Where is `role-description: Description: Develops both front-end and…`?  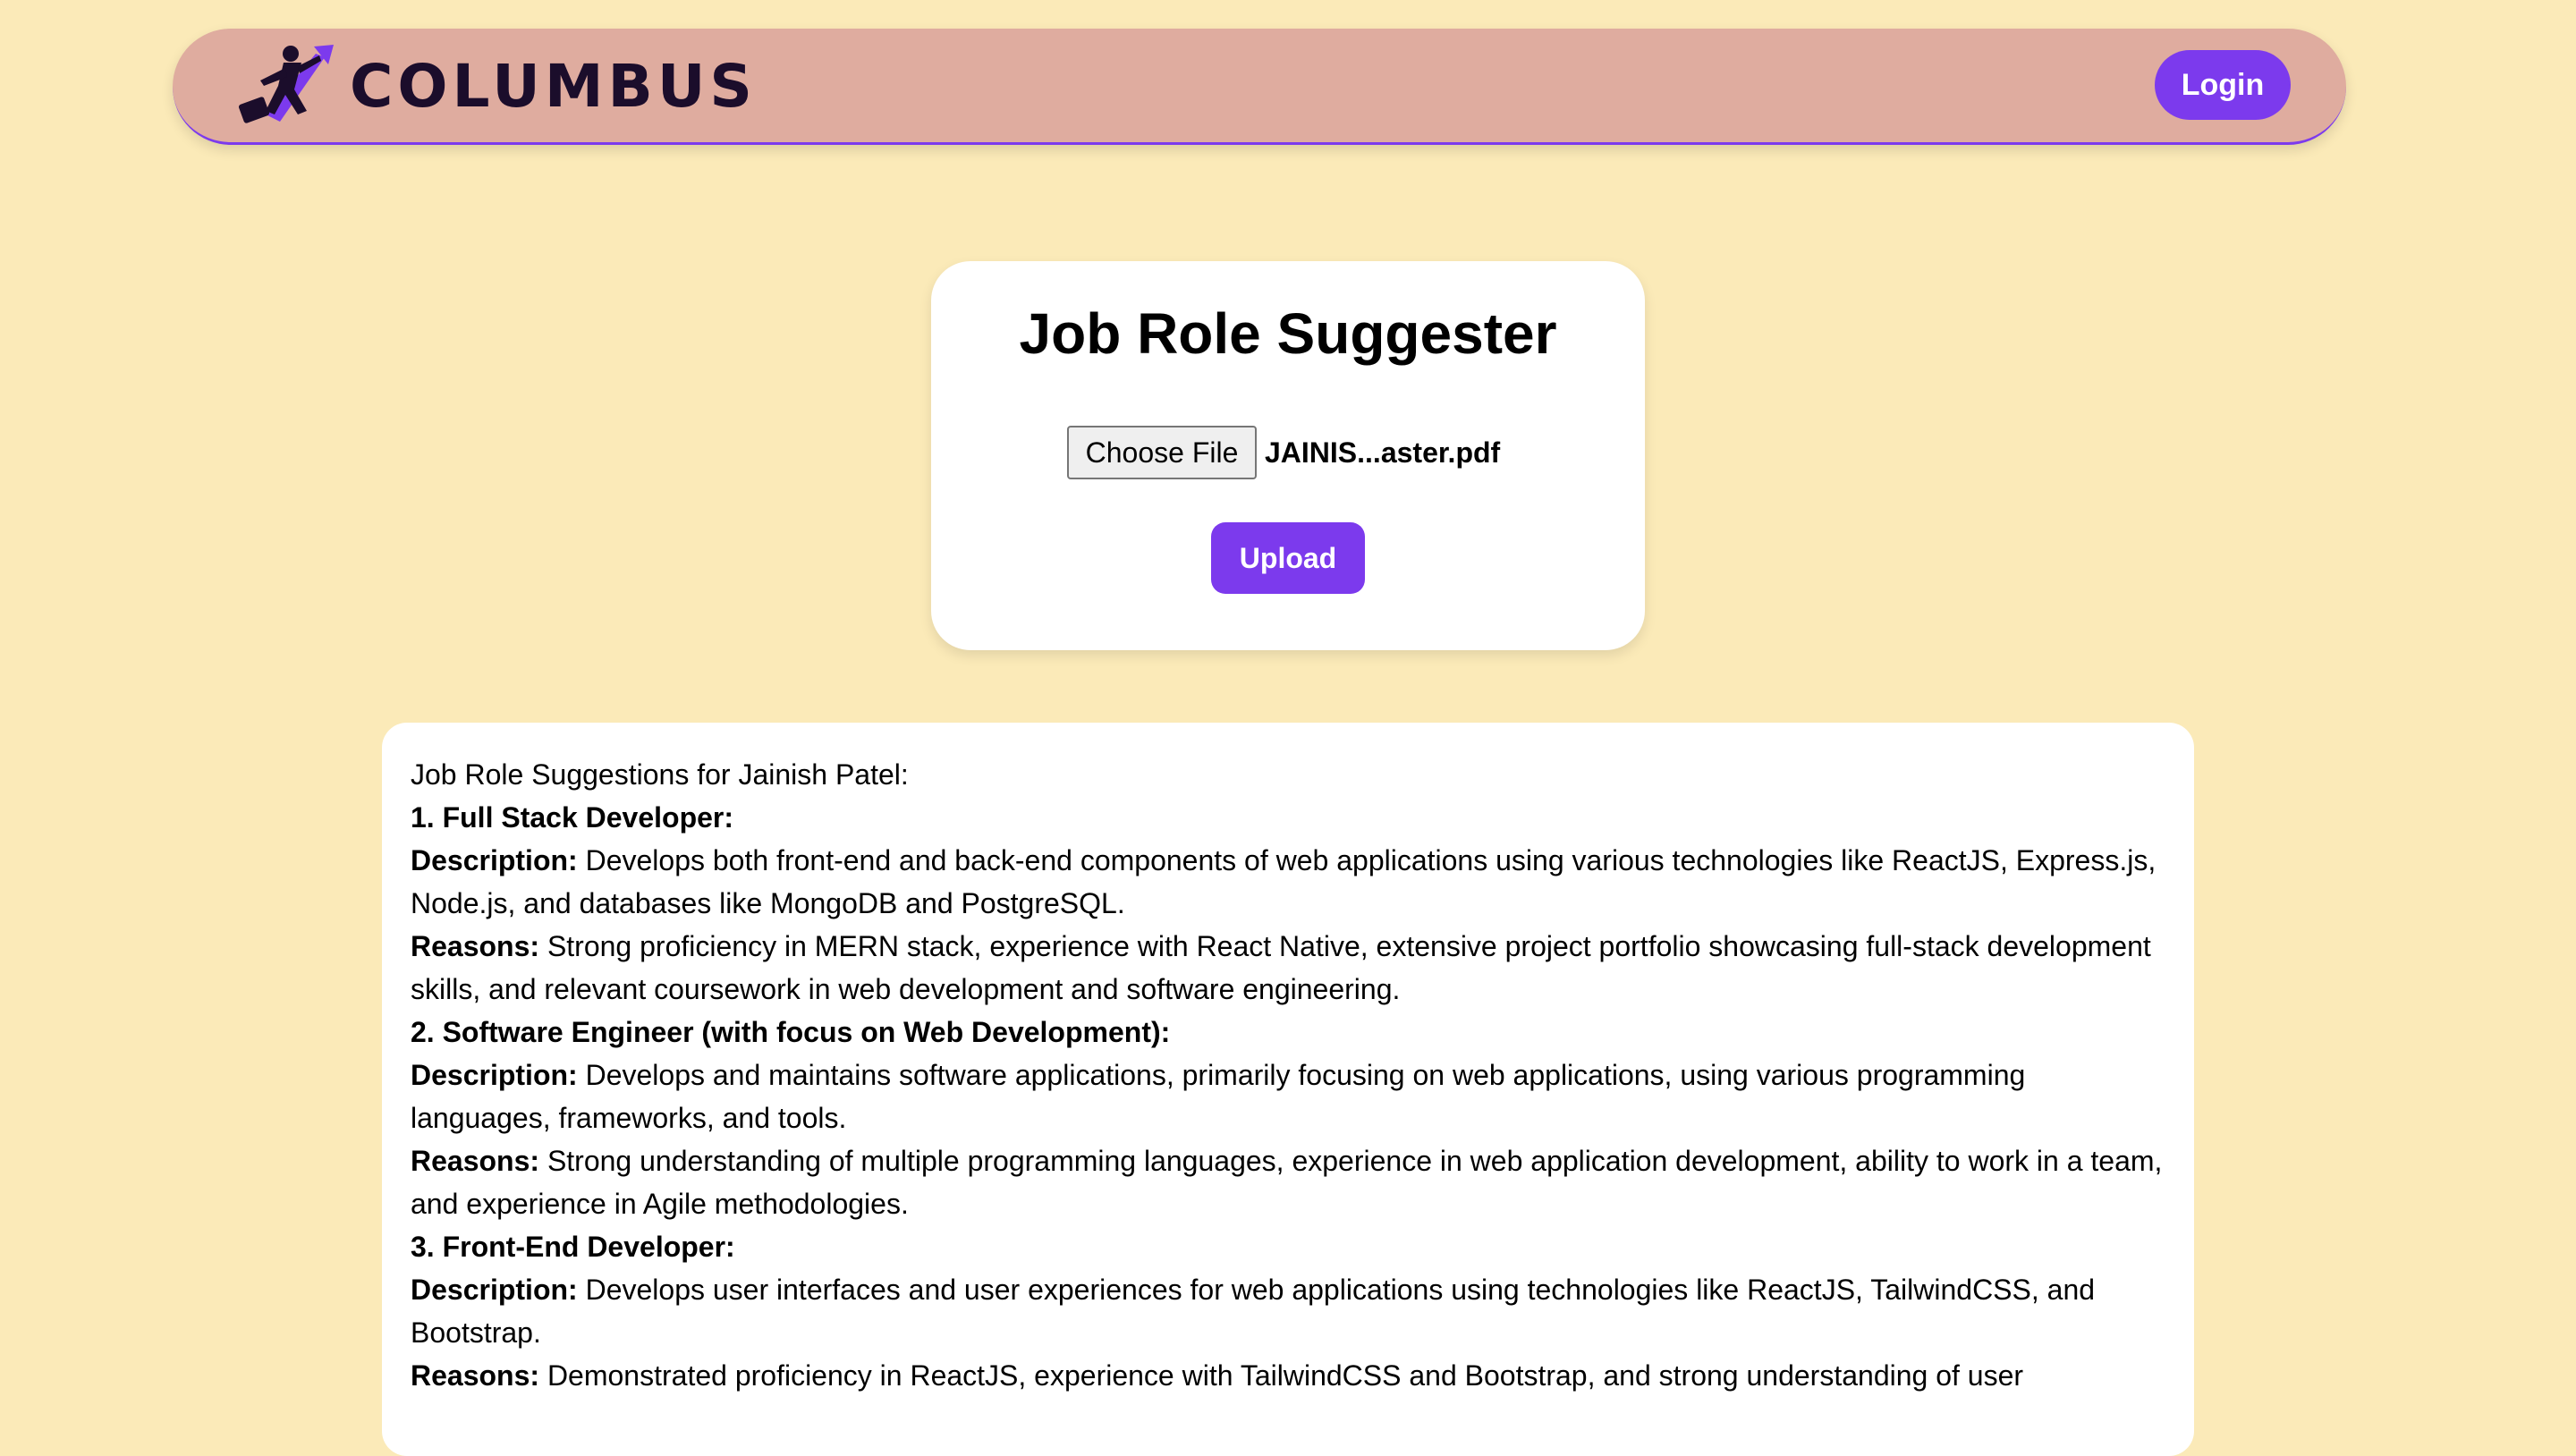
role-description: Description: Develops both front-end and… is located at coordinates (1284, 881).